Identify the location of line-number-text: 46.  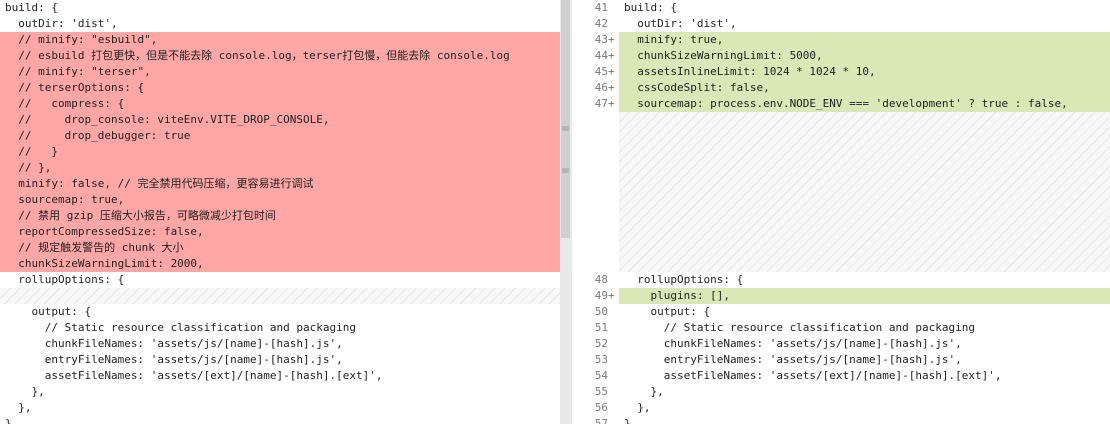
(601, 87).